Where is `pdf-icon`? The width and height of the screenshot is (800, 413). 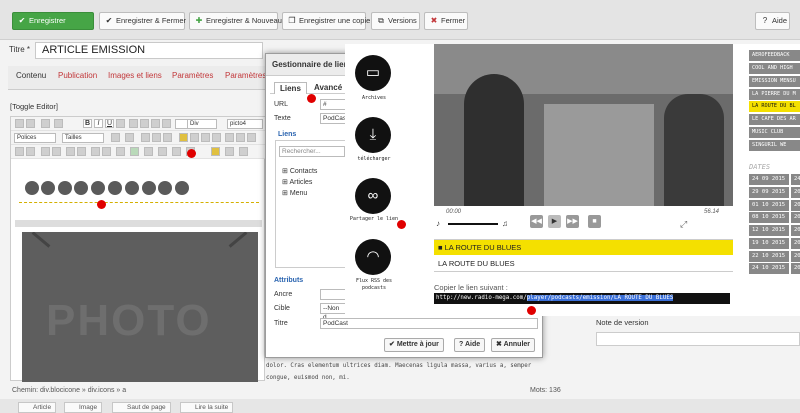 pdf-icon is located at coordinates (115, 188).